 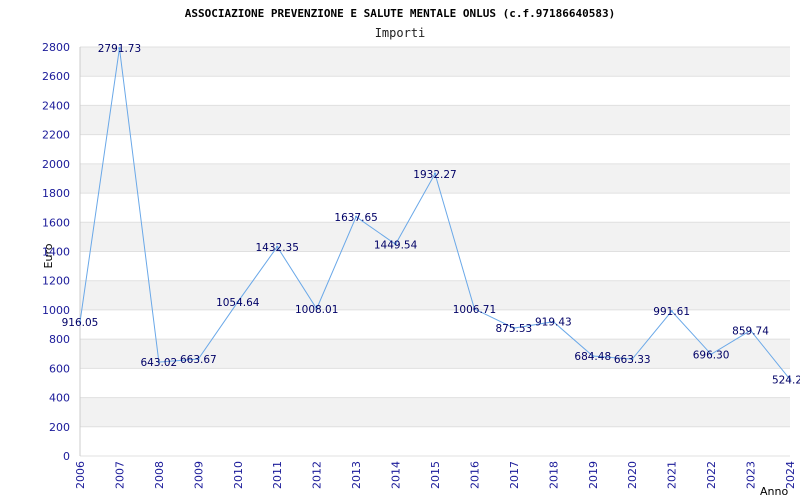 What do you see at coordinates (396, 475) in the screenshot?
I see `x-tick-label: 2014` at bounding box center [396, 475].